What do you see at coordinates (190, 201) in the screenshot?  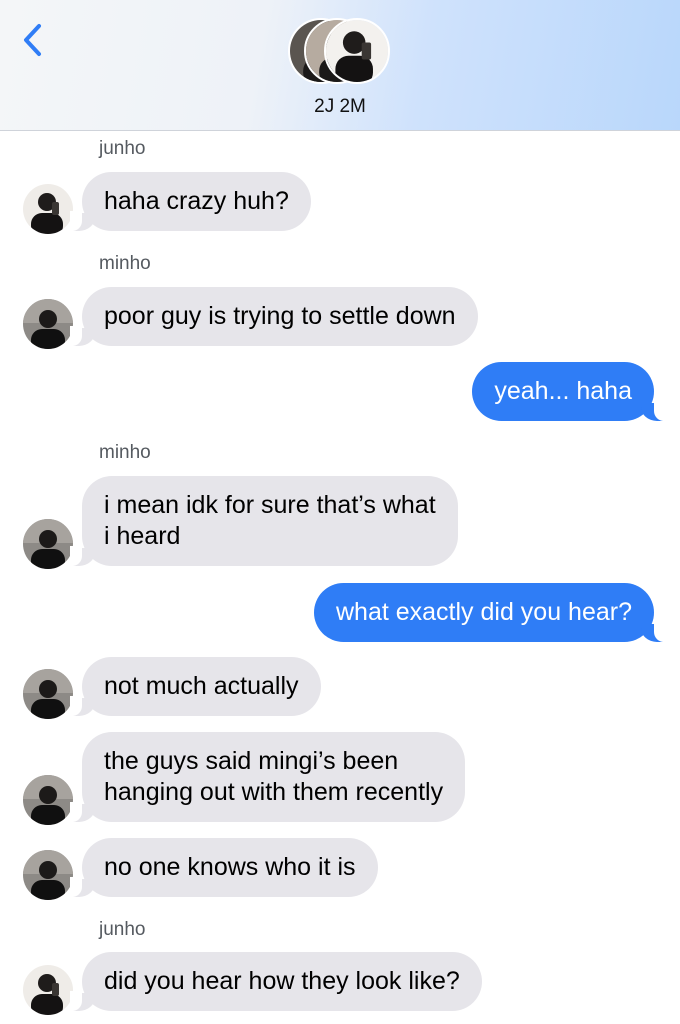 I see `message-bubble: haha crazy huh?` at bounding box center [190, 201].